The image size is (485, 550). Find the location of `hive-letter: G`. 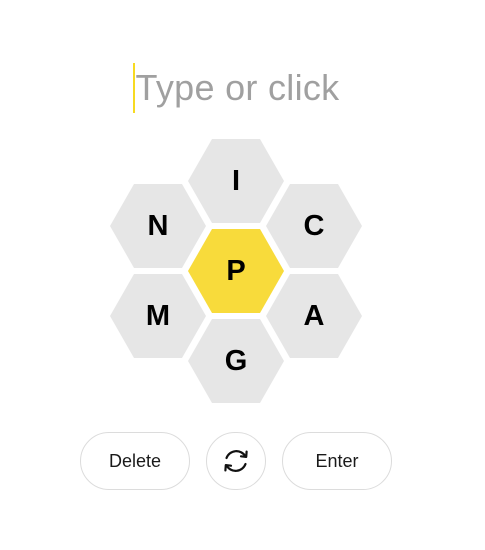

hive-letter: G is located at coordinates (236, 360).